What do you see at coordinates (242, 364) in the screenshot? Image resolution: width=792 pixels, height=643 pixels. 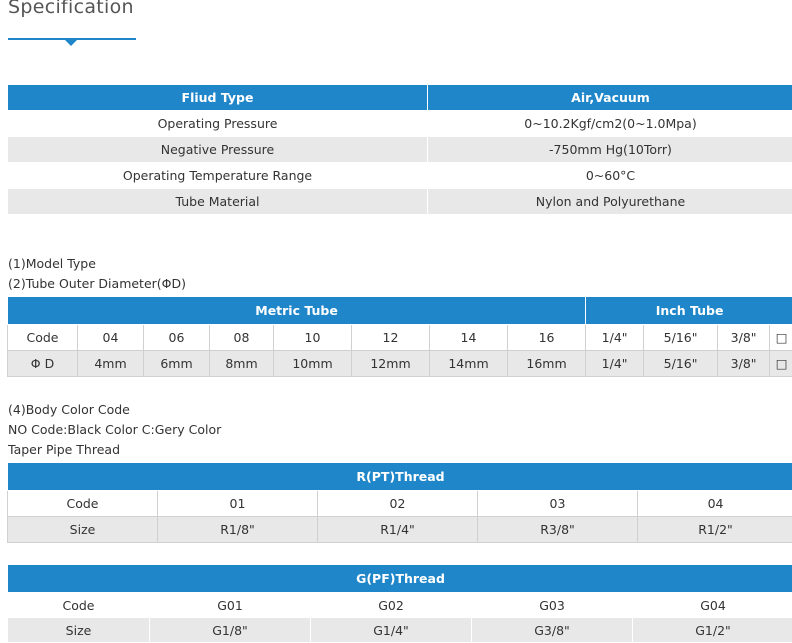 I see `tube-cell: 8mm` at bounding box center [242, 364].